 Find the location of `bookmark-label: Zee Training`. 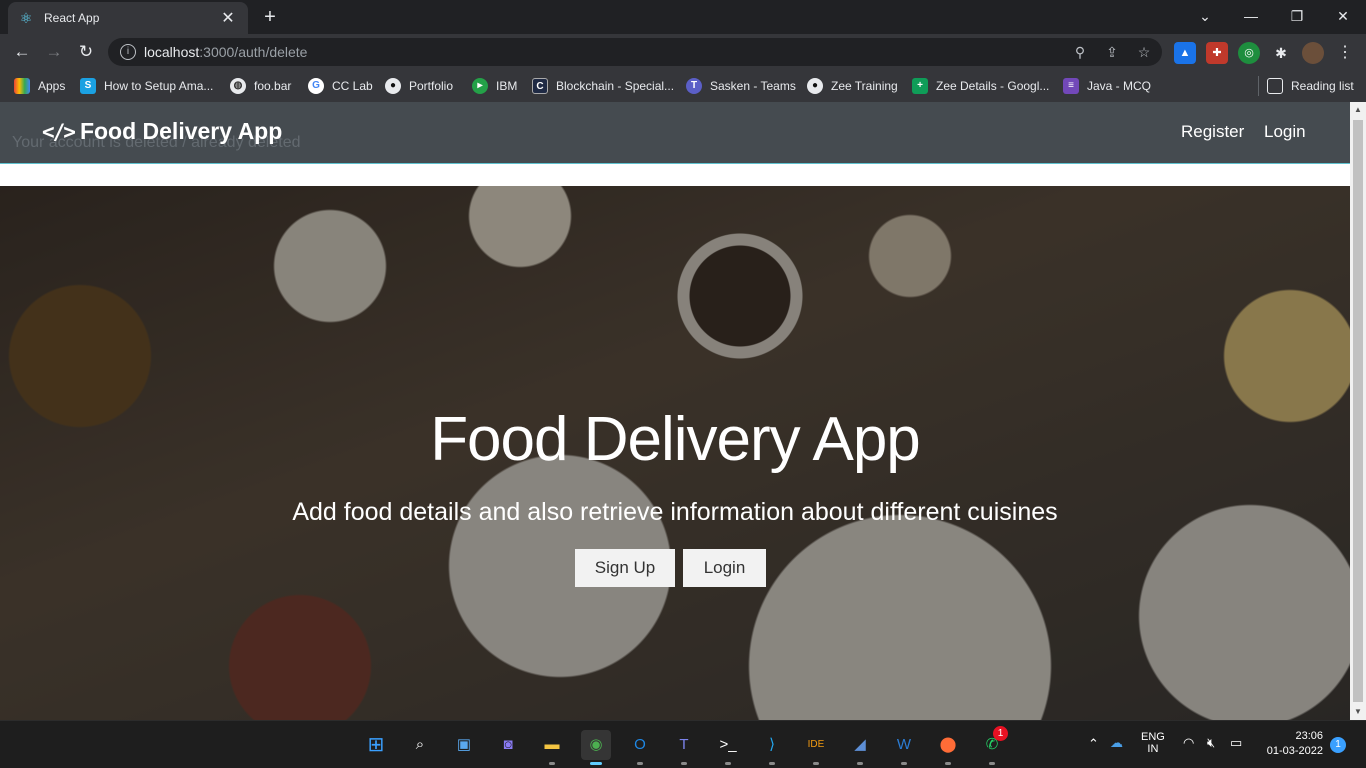

bookmark-label: Zee Training is located at coordinates (864, 86).